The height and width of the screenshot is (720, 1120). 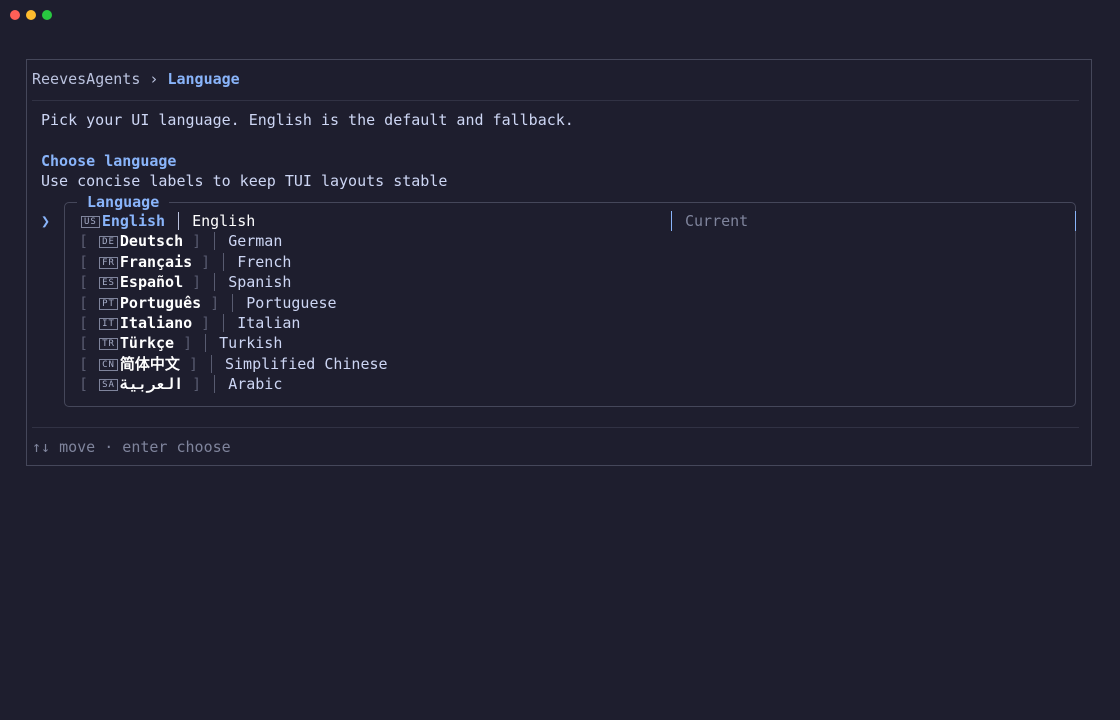 I want to click on selection-edge, so click(x=1075, y=221).